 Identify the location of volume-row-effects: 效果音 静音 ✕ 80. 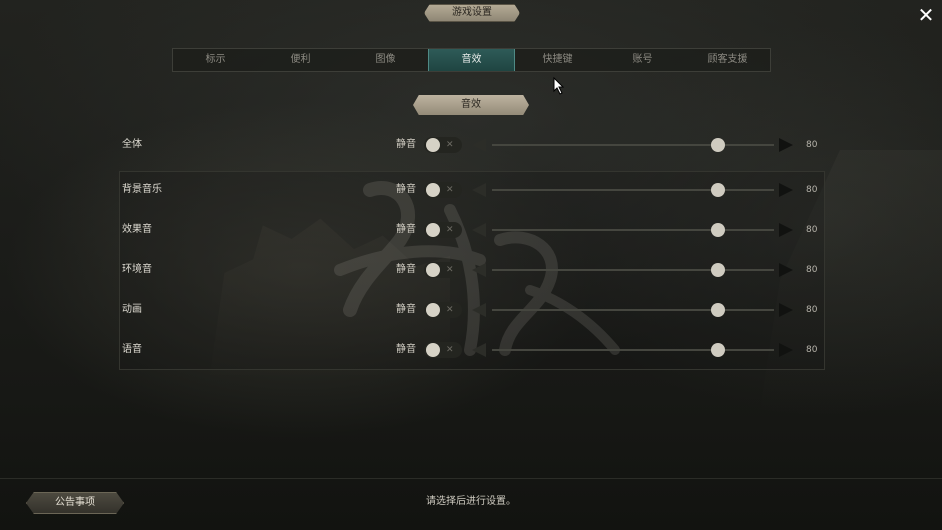
(471, 230).